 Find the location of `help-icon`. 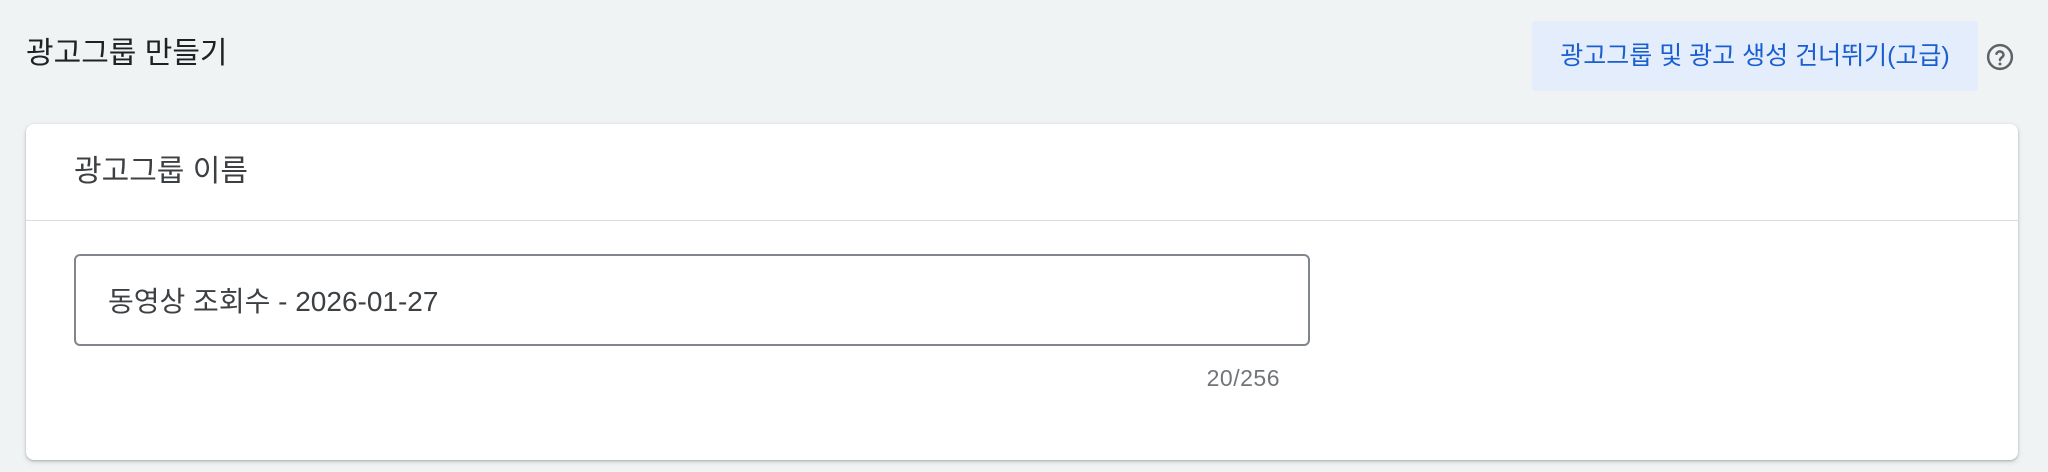

help-icon is located at coordinates (2000, 57).